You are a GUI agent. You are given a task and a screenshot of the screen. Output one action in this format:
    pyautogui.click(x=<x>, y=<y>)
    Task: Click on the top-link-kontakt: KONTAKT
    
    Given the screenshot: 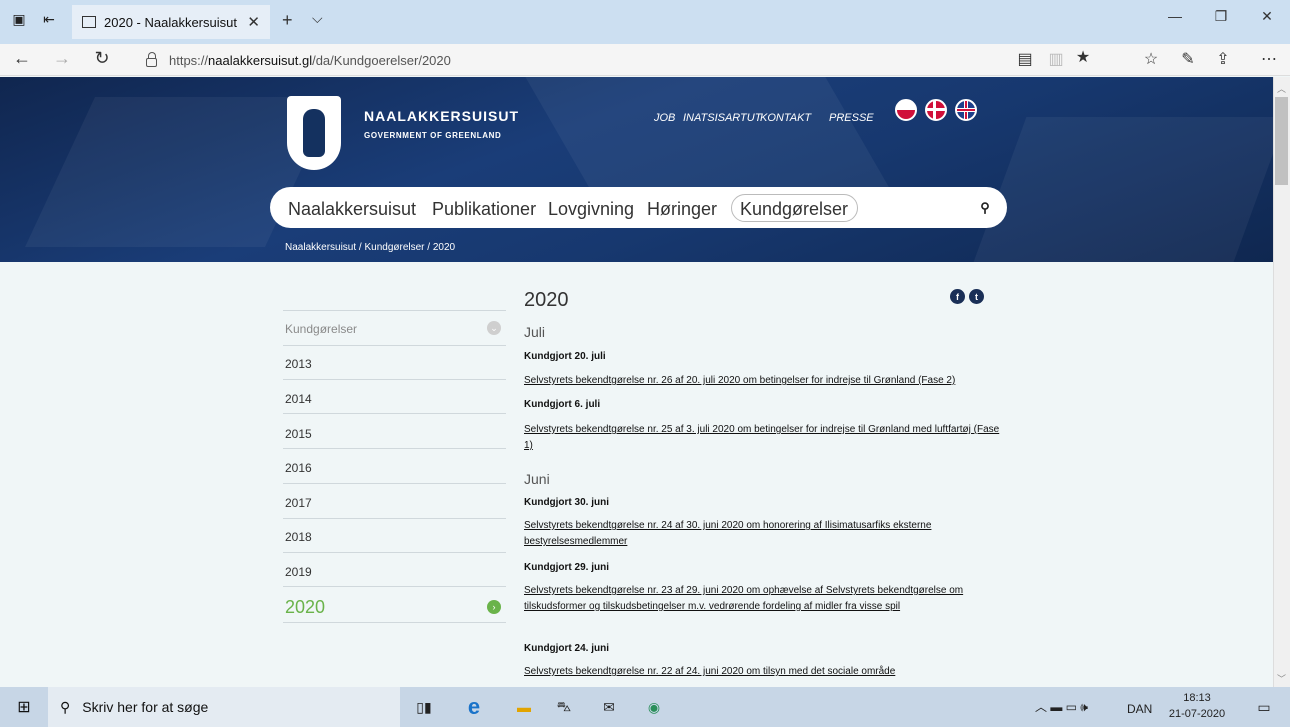 What is the action you would take?
    pyautogui.click(x=785, y=118)
    